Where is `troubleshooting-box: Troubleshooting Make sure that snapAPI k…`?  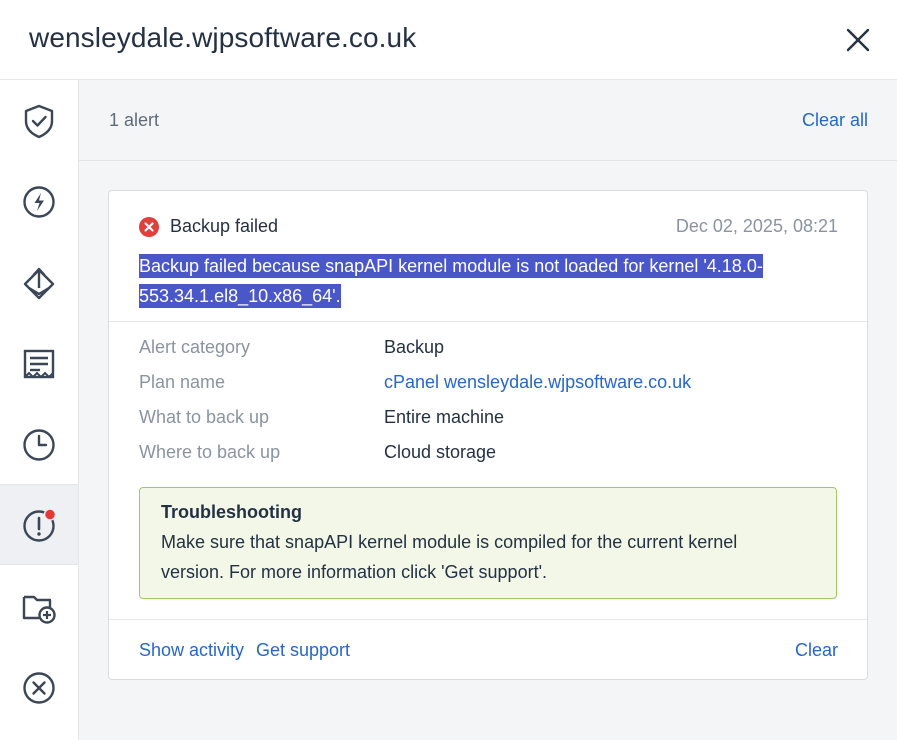
troubleshooting-box: Troubleshooting Make sure that snapAPI k… is located at coordinates (488, 543).